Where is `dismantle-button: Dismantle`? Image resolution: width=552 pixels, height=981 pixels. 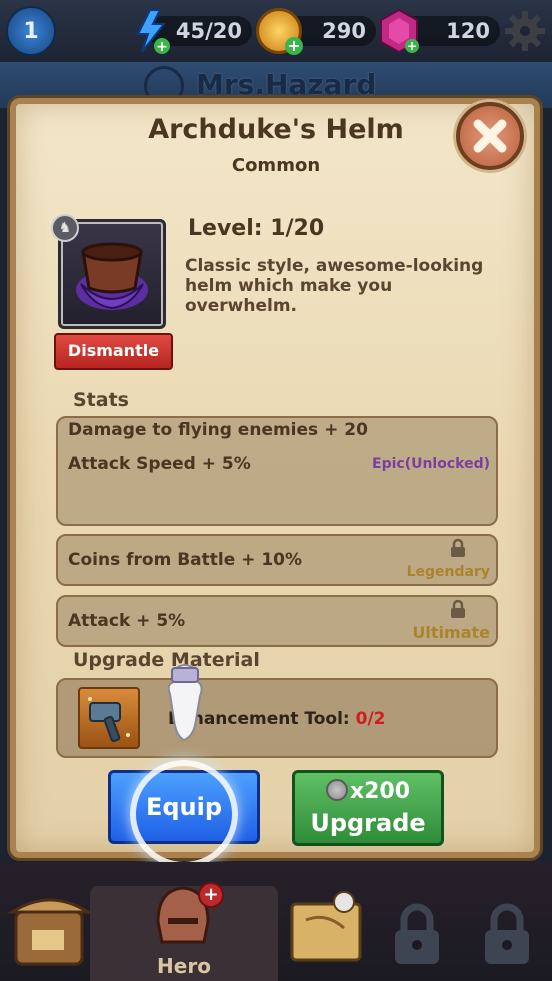
dismantle-button: Dismantle is located at coordinates (113, 351).